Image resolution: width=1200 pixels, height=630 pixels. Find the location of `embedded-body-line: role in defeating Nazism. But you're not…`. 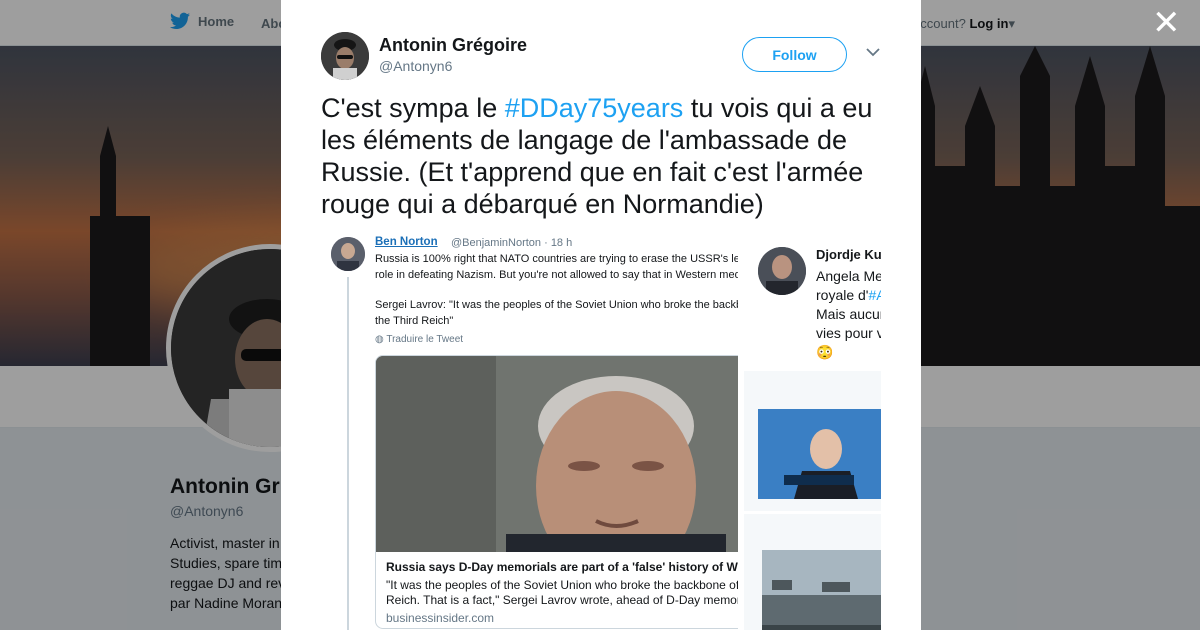

embedded-body-line: role in defeating Nazism. But you're not… is located at coordinates (558, 275).